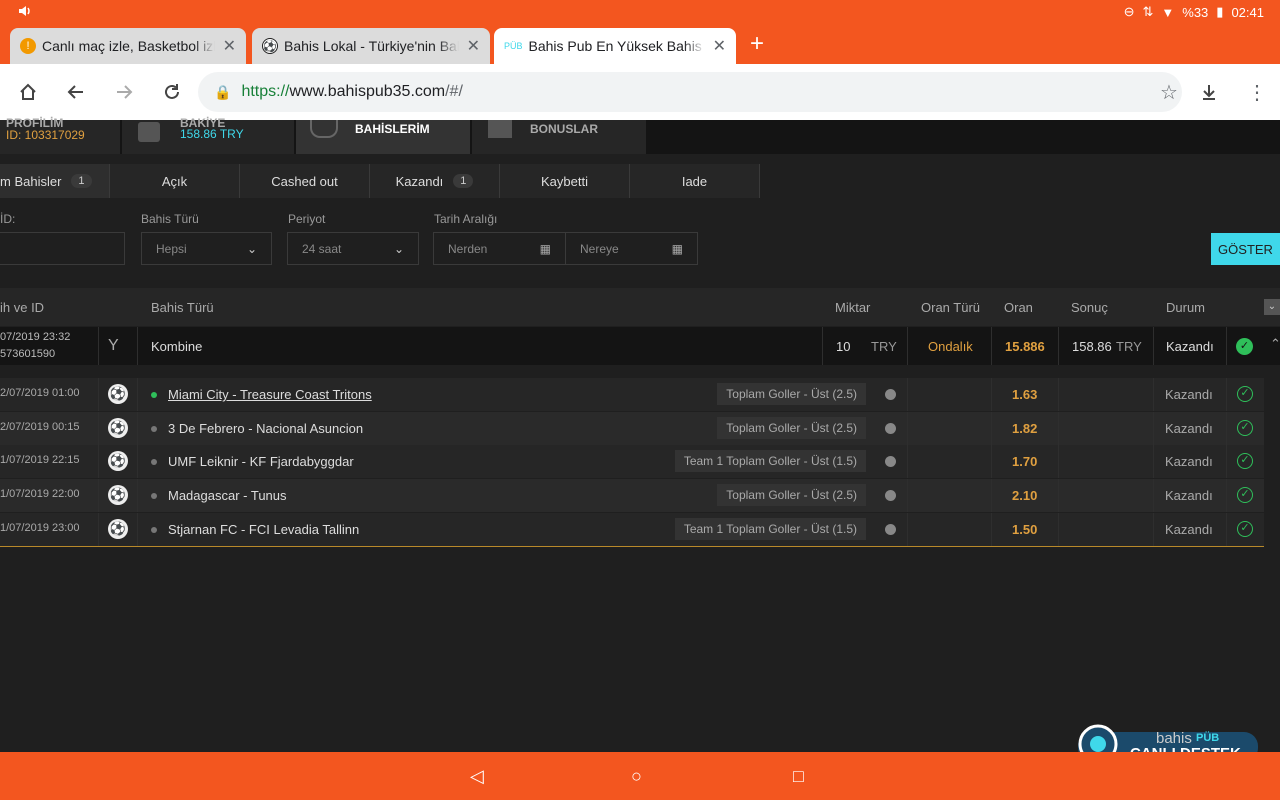 Image resolution: width=1280 pixels, height=800 pixels. I want to click on wifi-icon: ▼, so click(1168, 12).